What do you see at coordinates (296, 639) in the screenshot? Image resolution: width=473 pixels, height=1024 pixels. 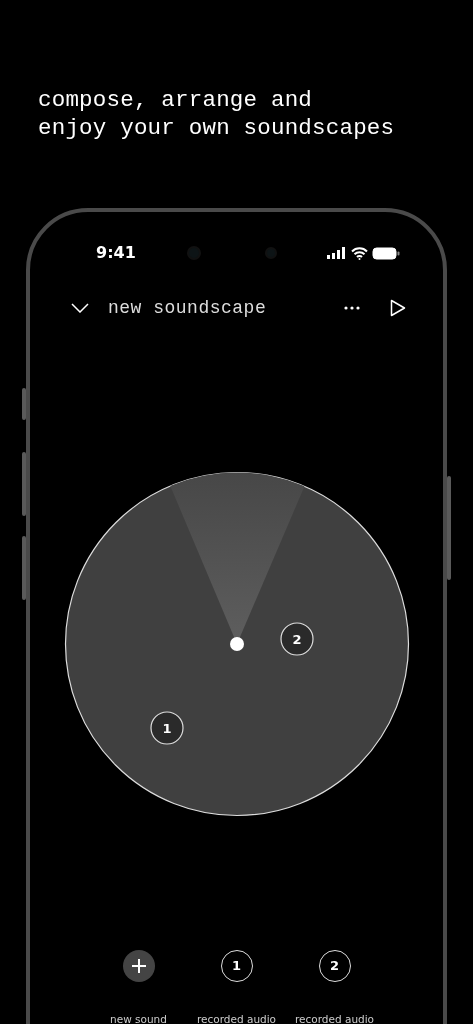 I see `sound-marker: 2` at bounding box center [296, 639].